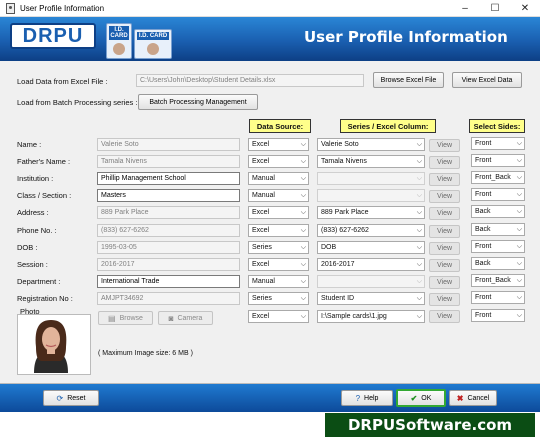  Describe the element at coordinates (168, 298) in the screenshot. I see `field-value-input: AMJPT34692` at that location.